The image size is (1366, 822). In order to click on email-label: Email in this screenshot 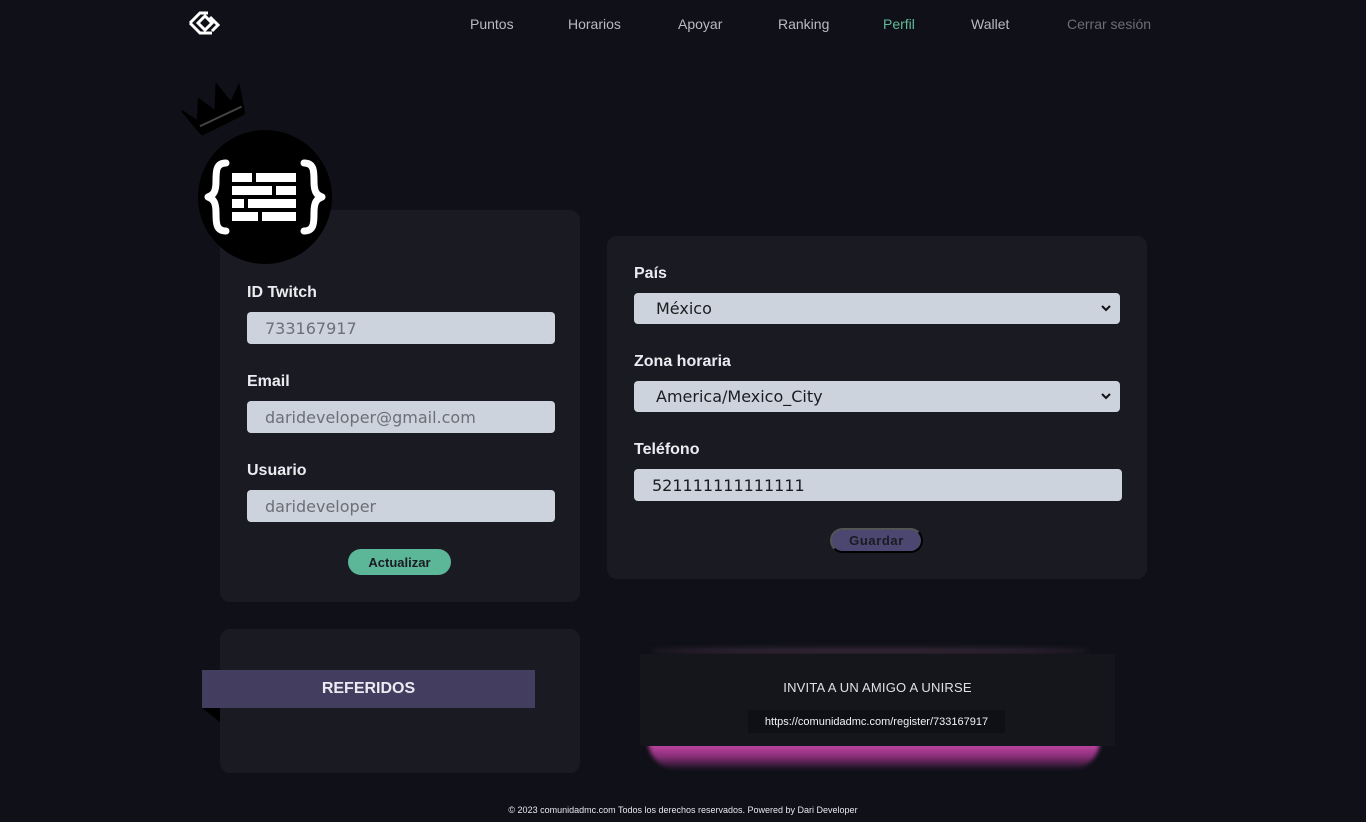, I will do `click(268, 381)`.